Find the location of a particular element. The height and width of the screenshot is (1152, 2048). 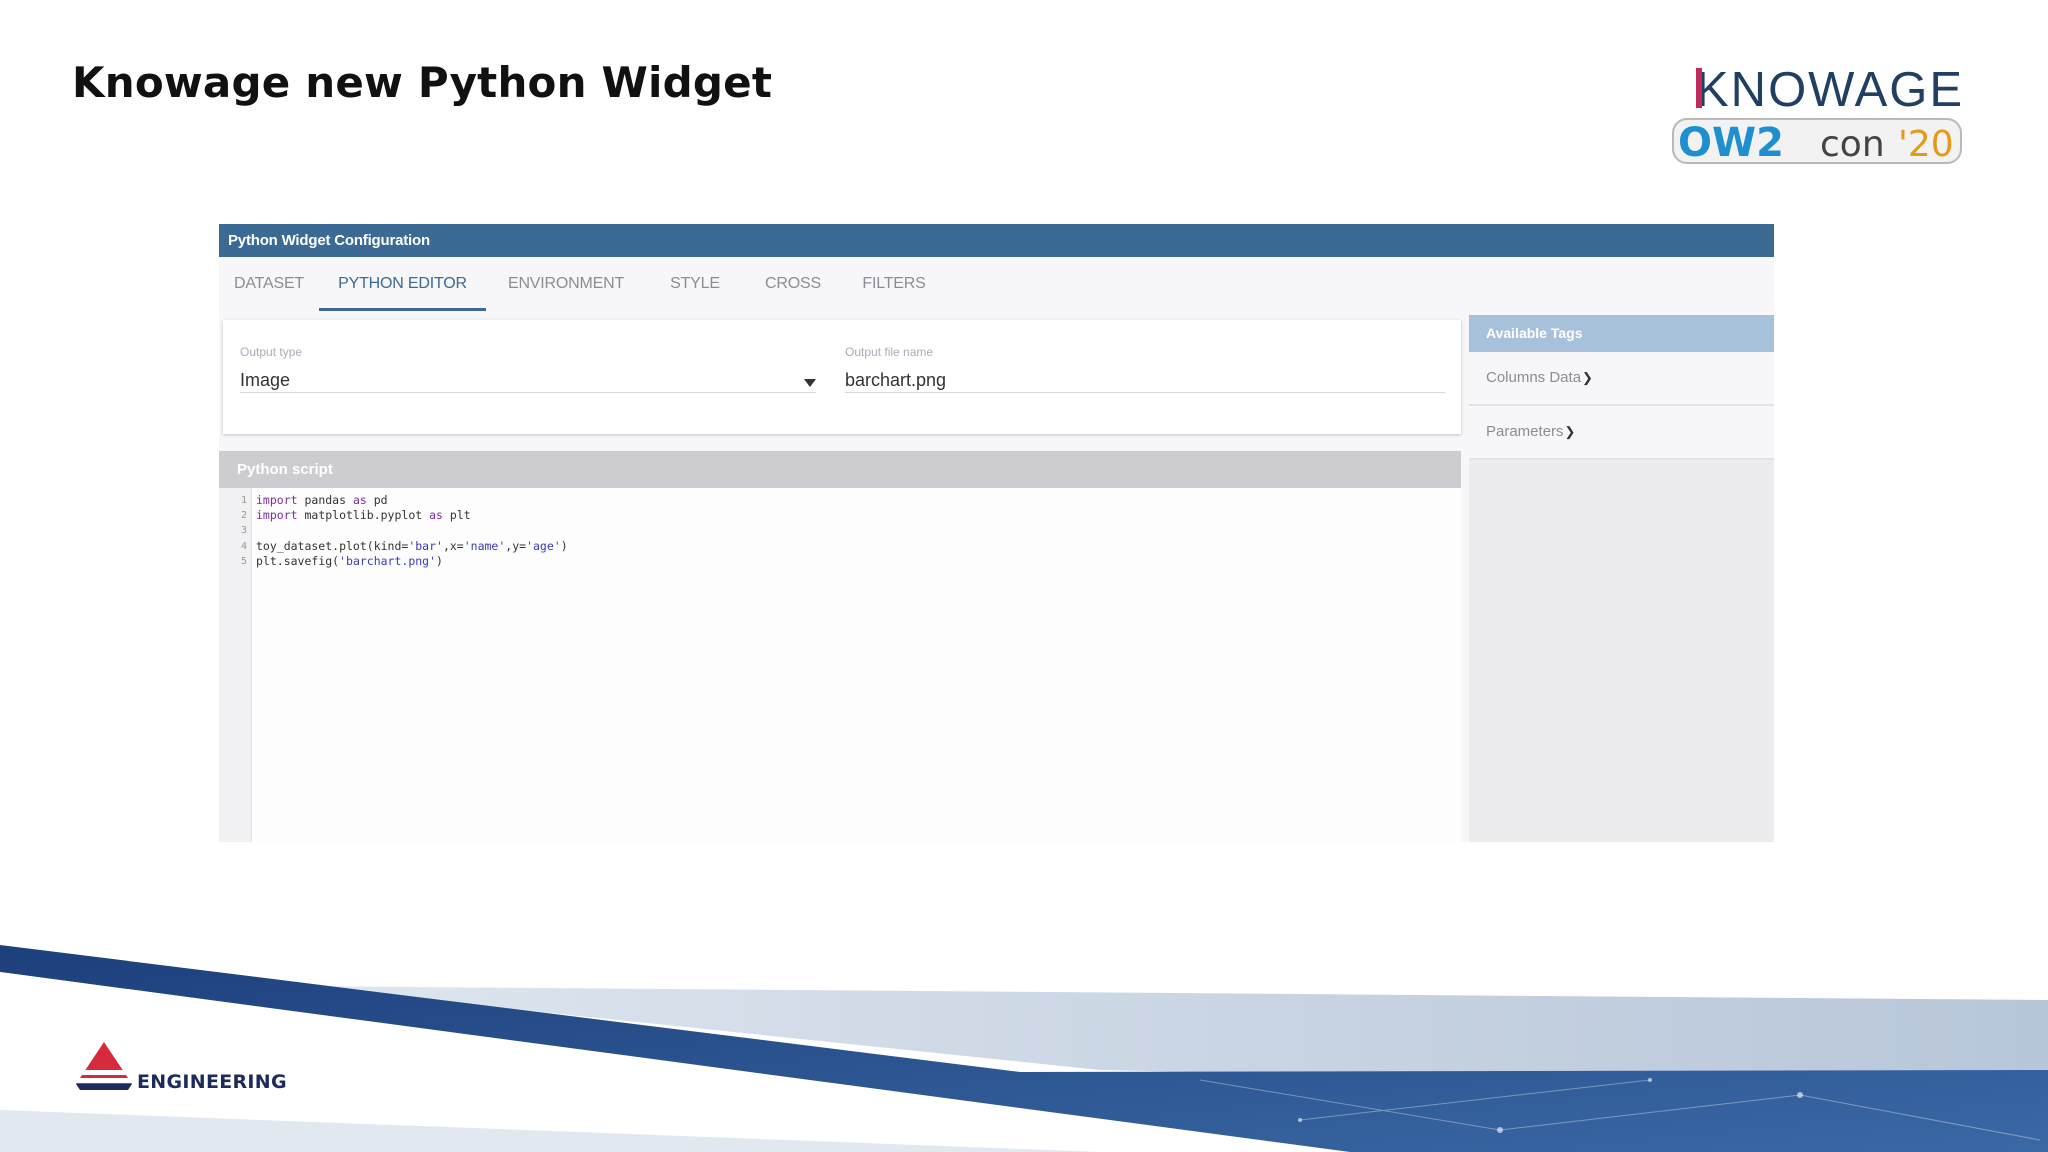

code-line: plt.savefig('barchart.png') is located at coordinates (349, 560).